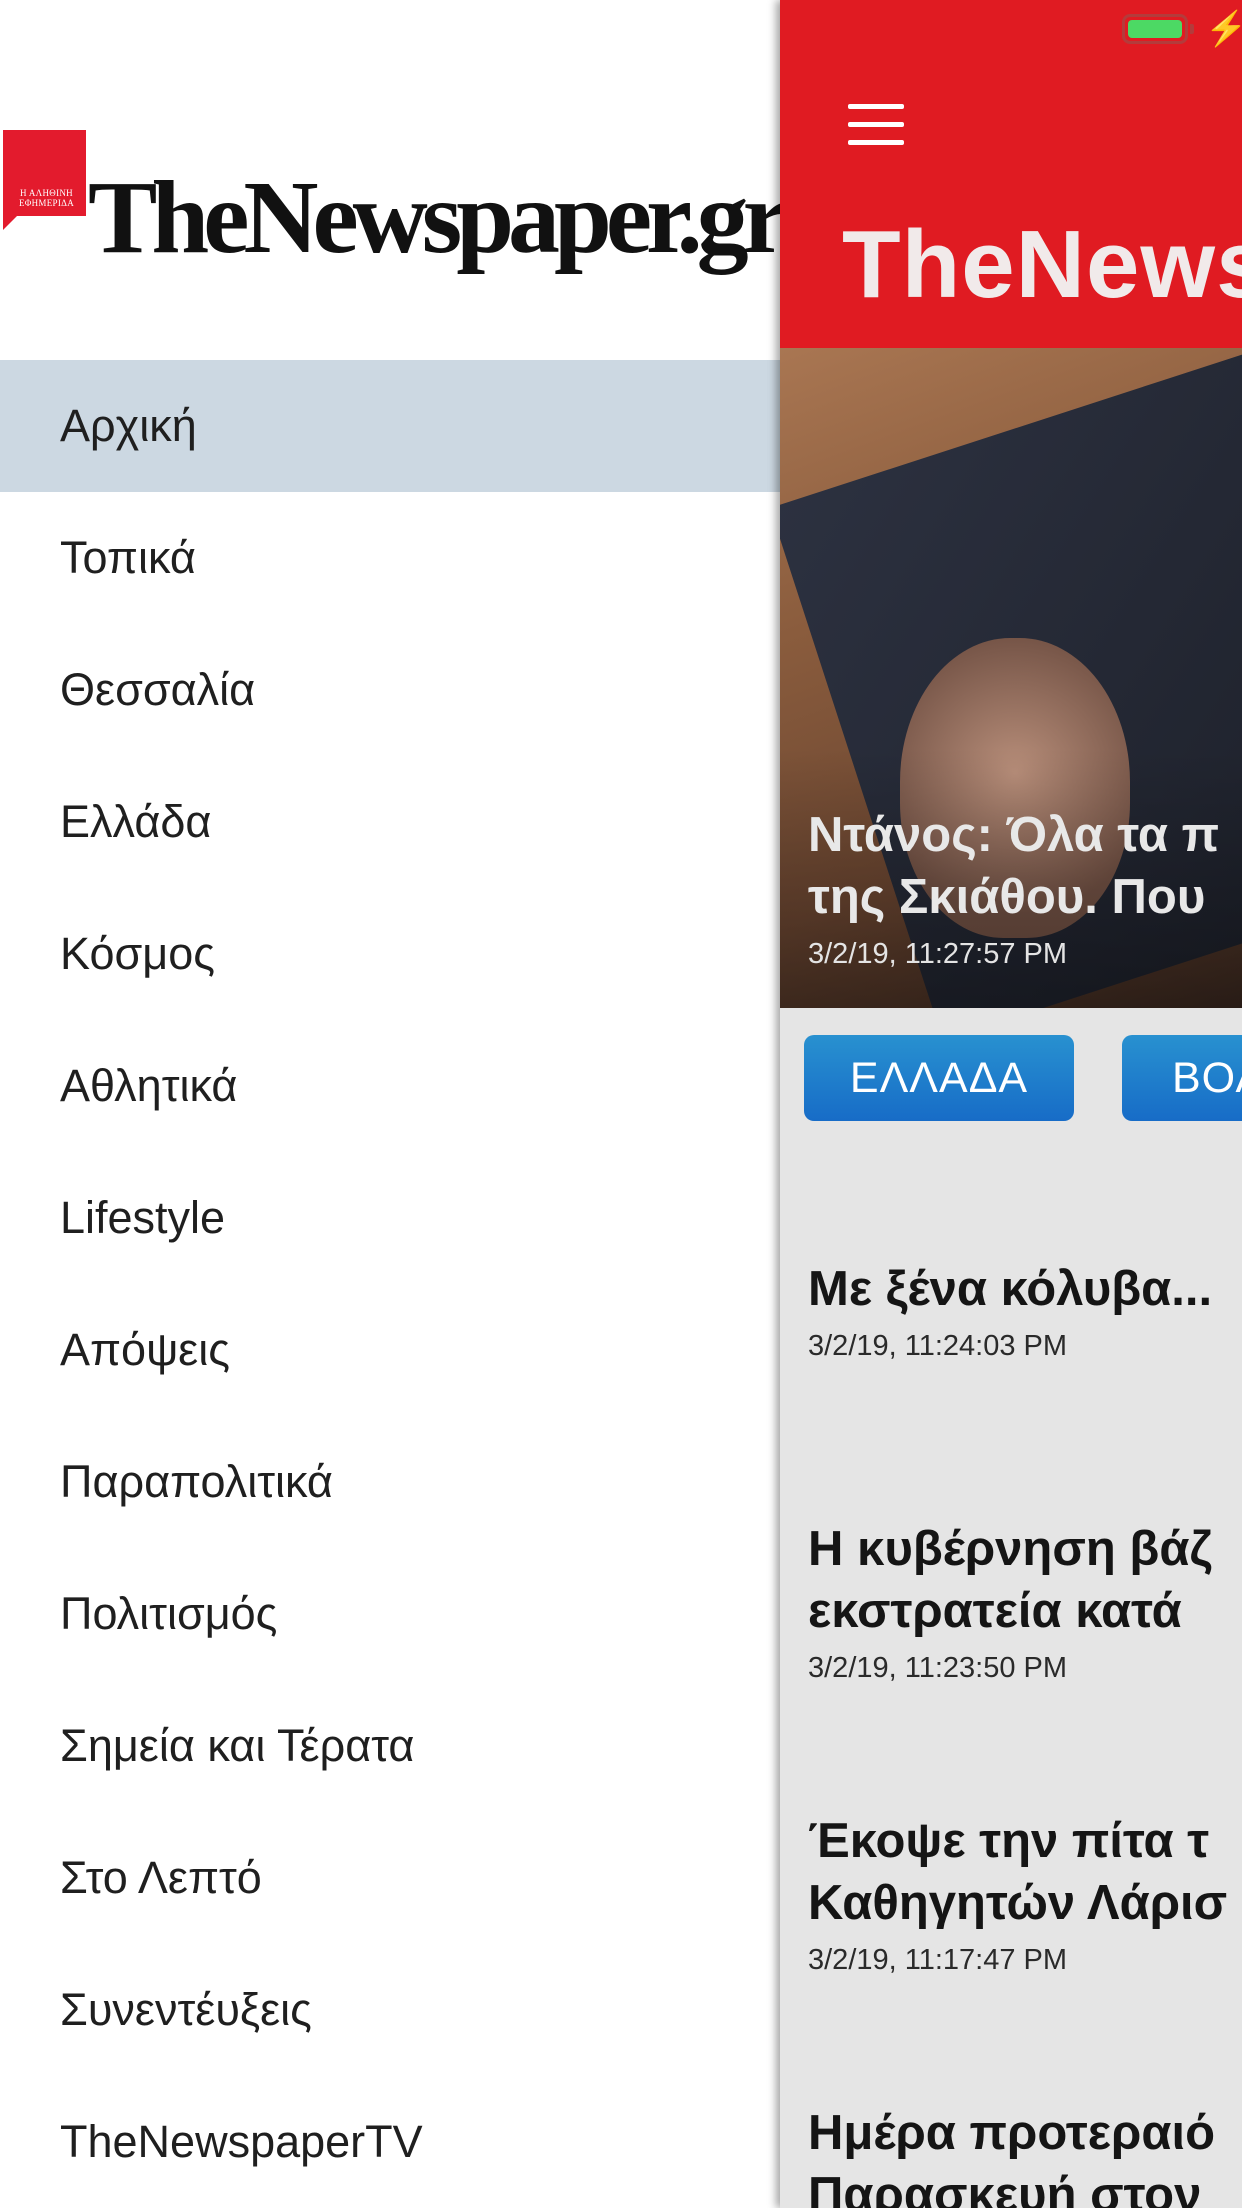 The width and height of the screenshot is (1242, 2208). What do you see at coordinates (938, 1960) in the screenshot?
I see `article-date: 3/2/19, 11:17:47 PM` at bounding box center [938, 1960].